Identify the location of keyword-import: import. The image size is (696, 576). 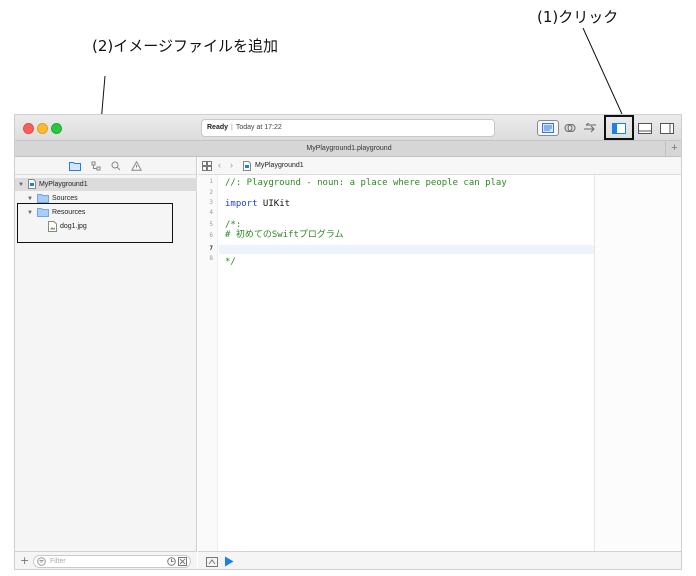
(241, 204).